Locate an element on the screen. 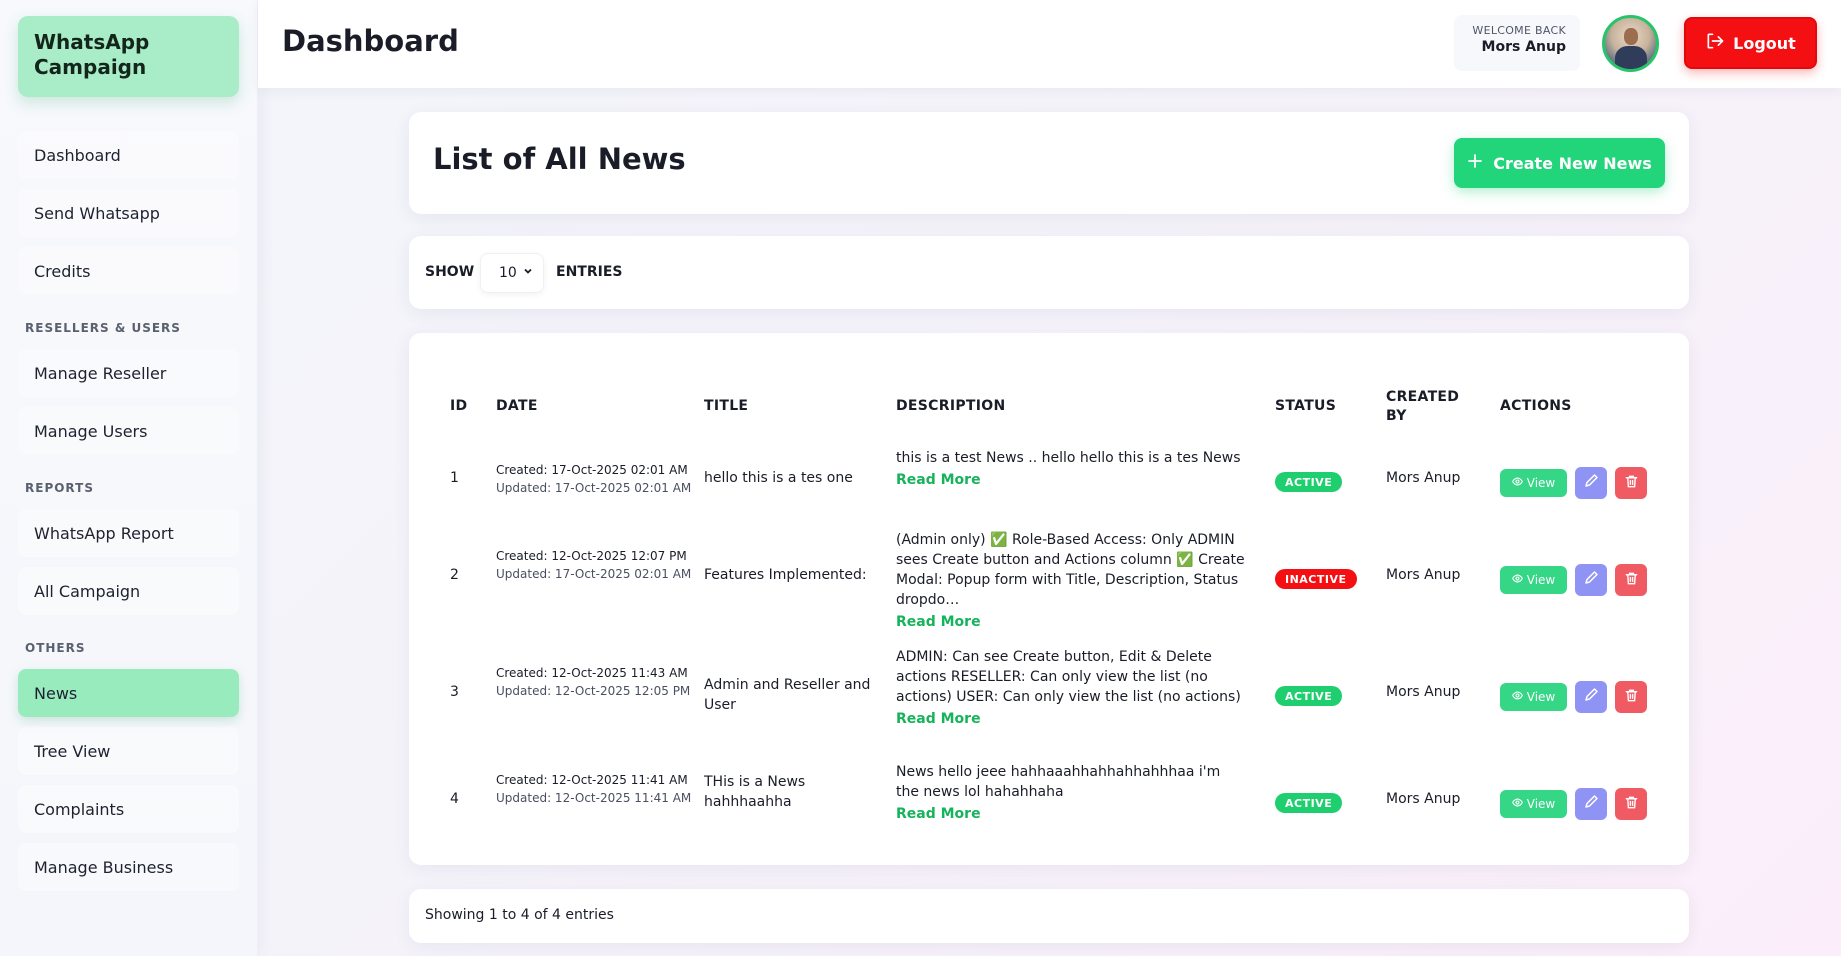 Image resolution: width=1841 pixels, height=956 pixels. sidebar-item-label: Tree View is located at coordinates (72, 751).